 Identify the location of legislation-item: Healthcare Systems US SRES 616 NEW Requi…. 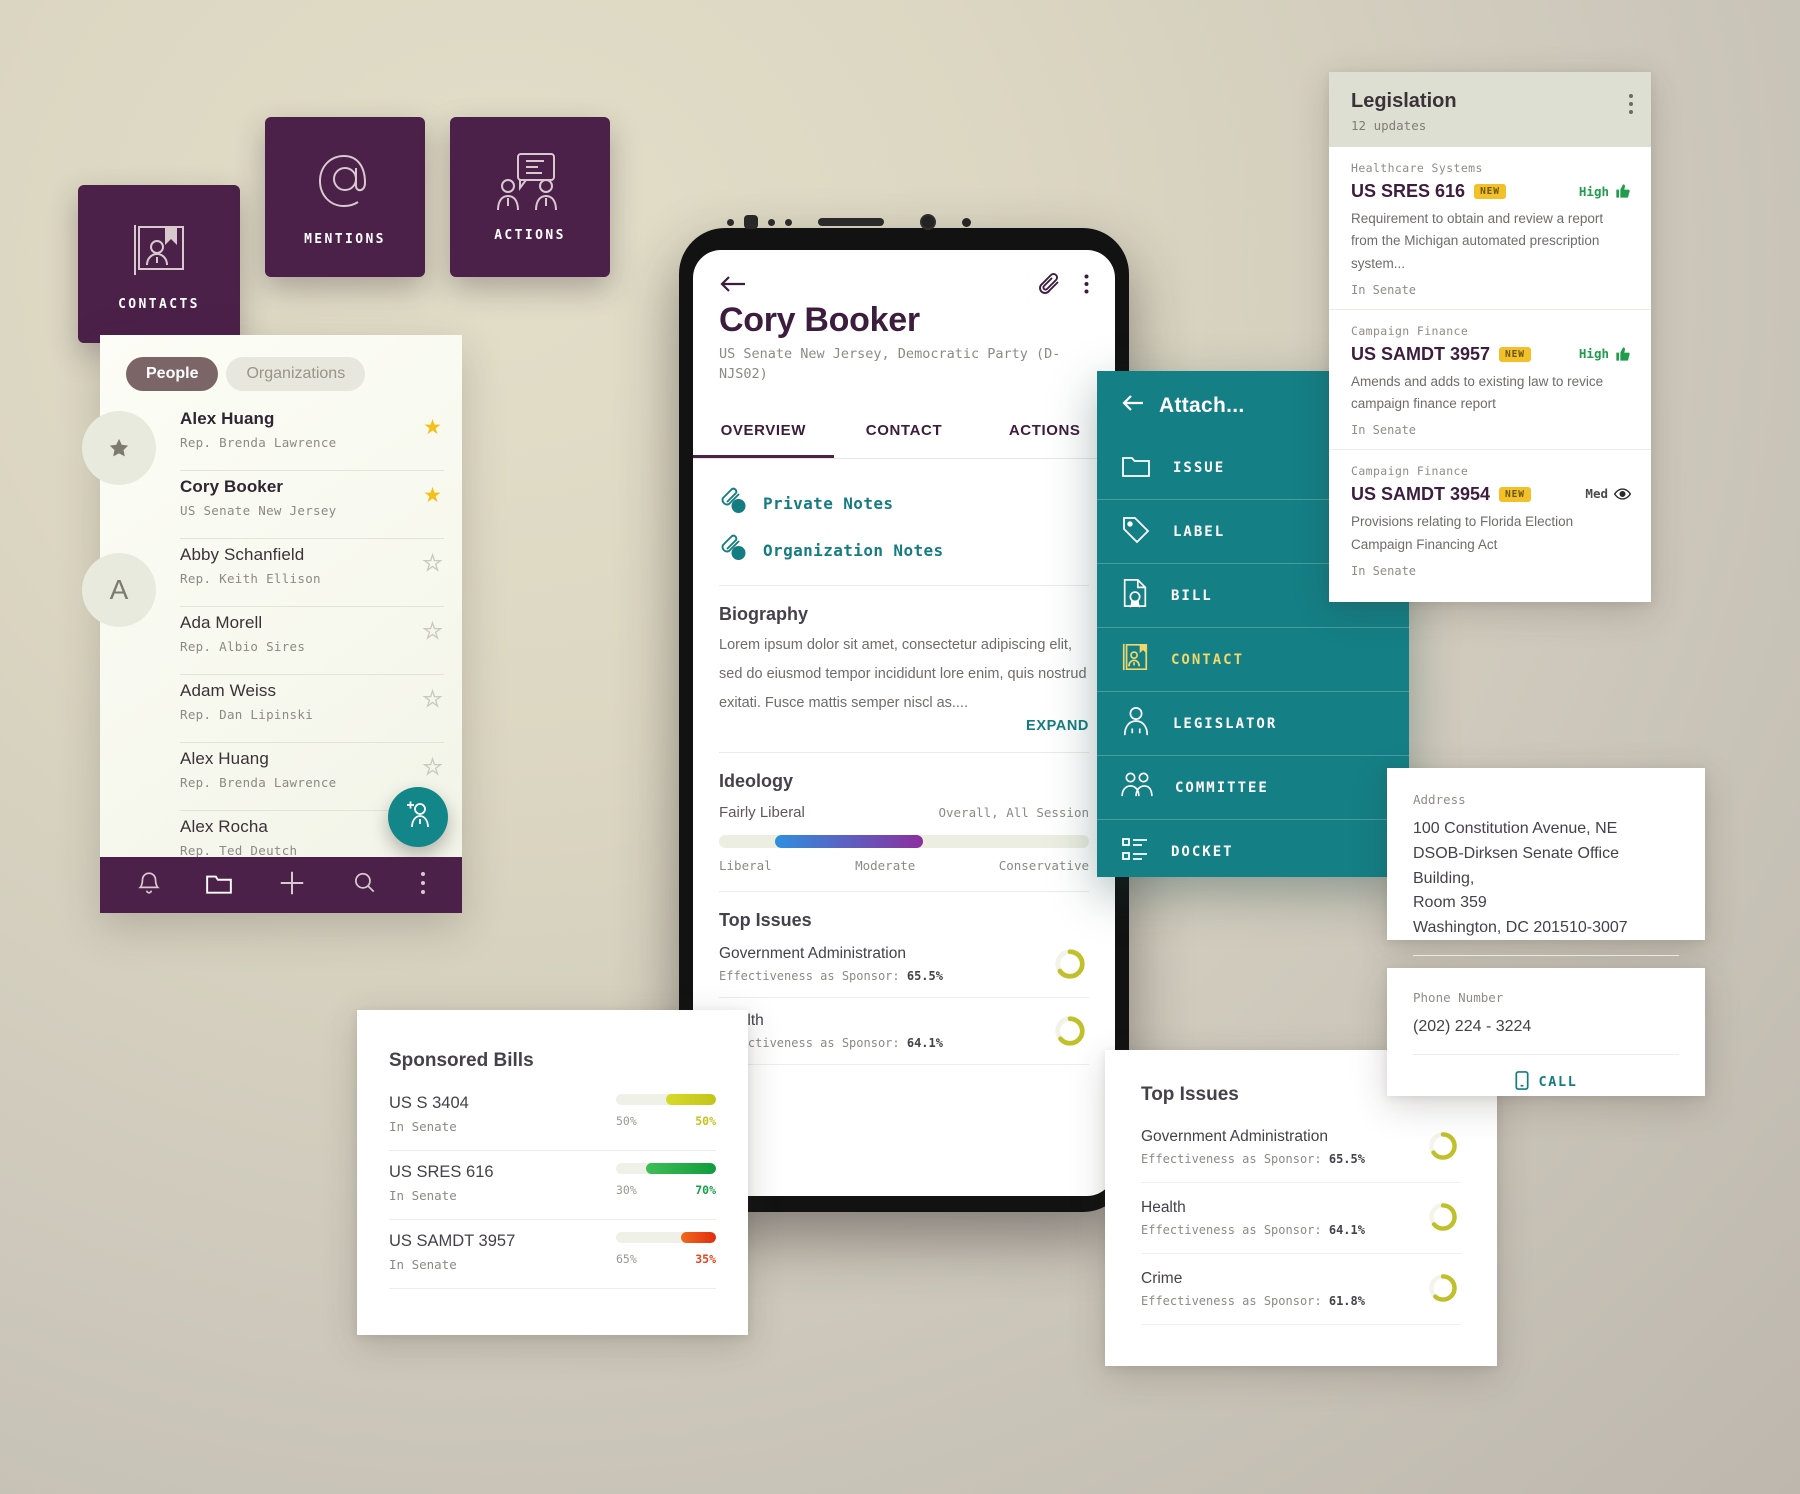
(1490, 228).